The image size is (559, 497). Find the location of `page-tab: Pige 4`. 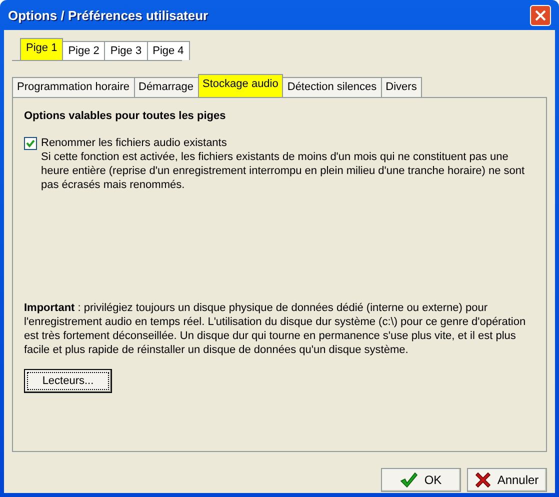

page-tab: Pige 4 is located at coordinates (168, 50).